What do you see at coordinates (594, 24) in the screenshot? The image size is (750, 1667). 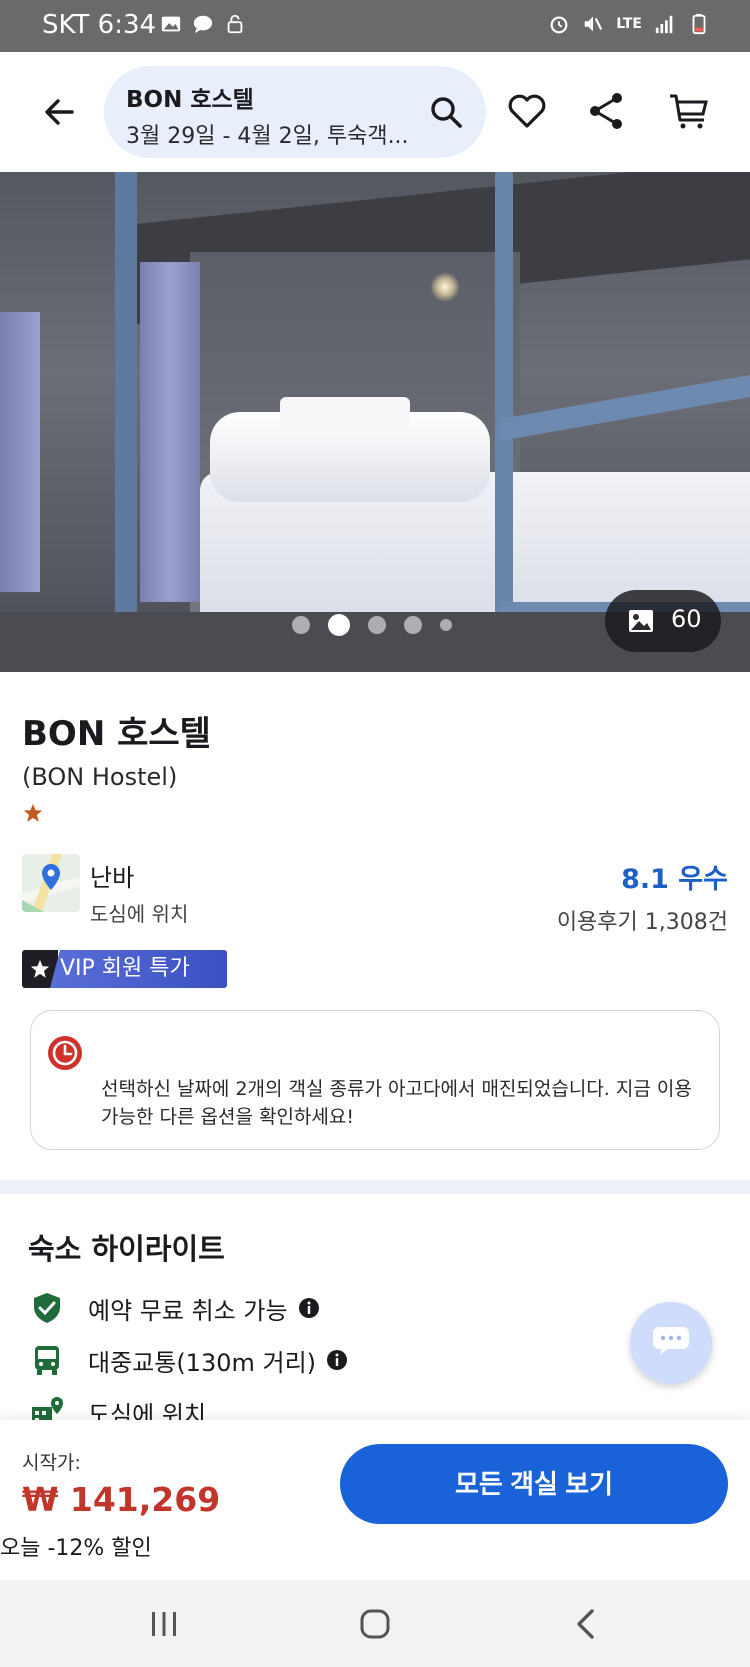 I see `mute-icon` at bounding box center [594, 24].